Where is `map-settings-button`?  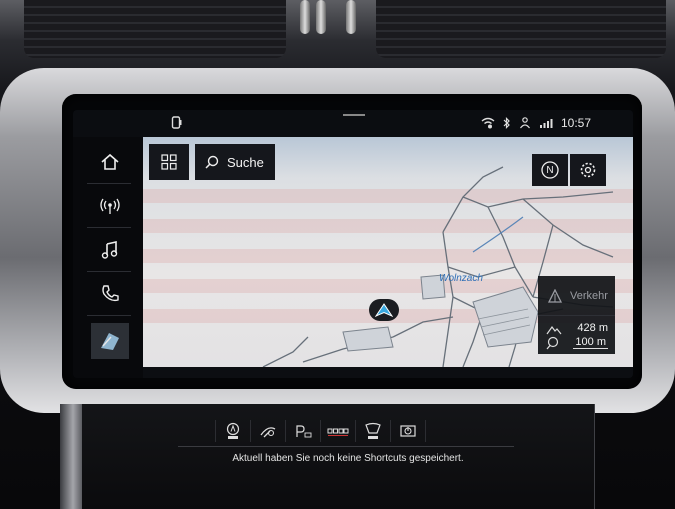
map-settings-button is located at coordinates (588, 170).